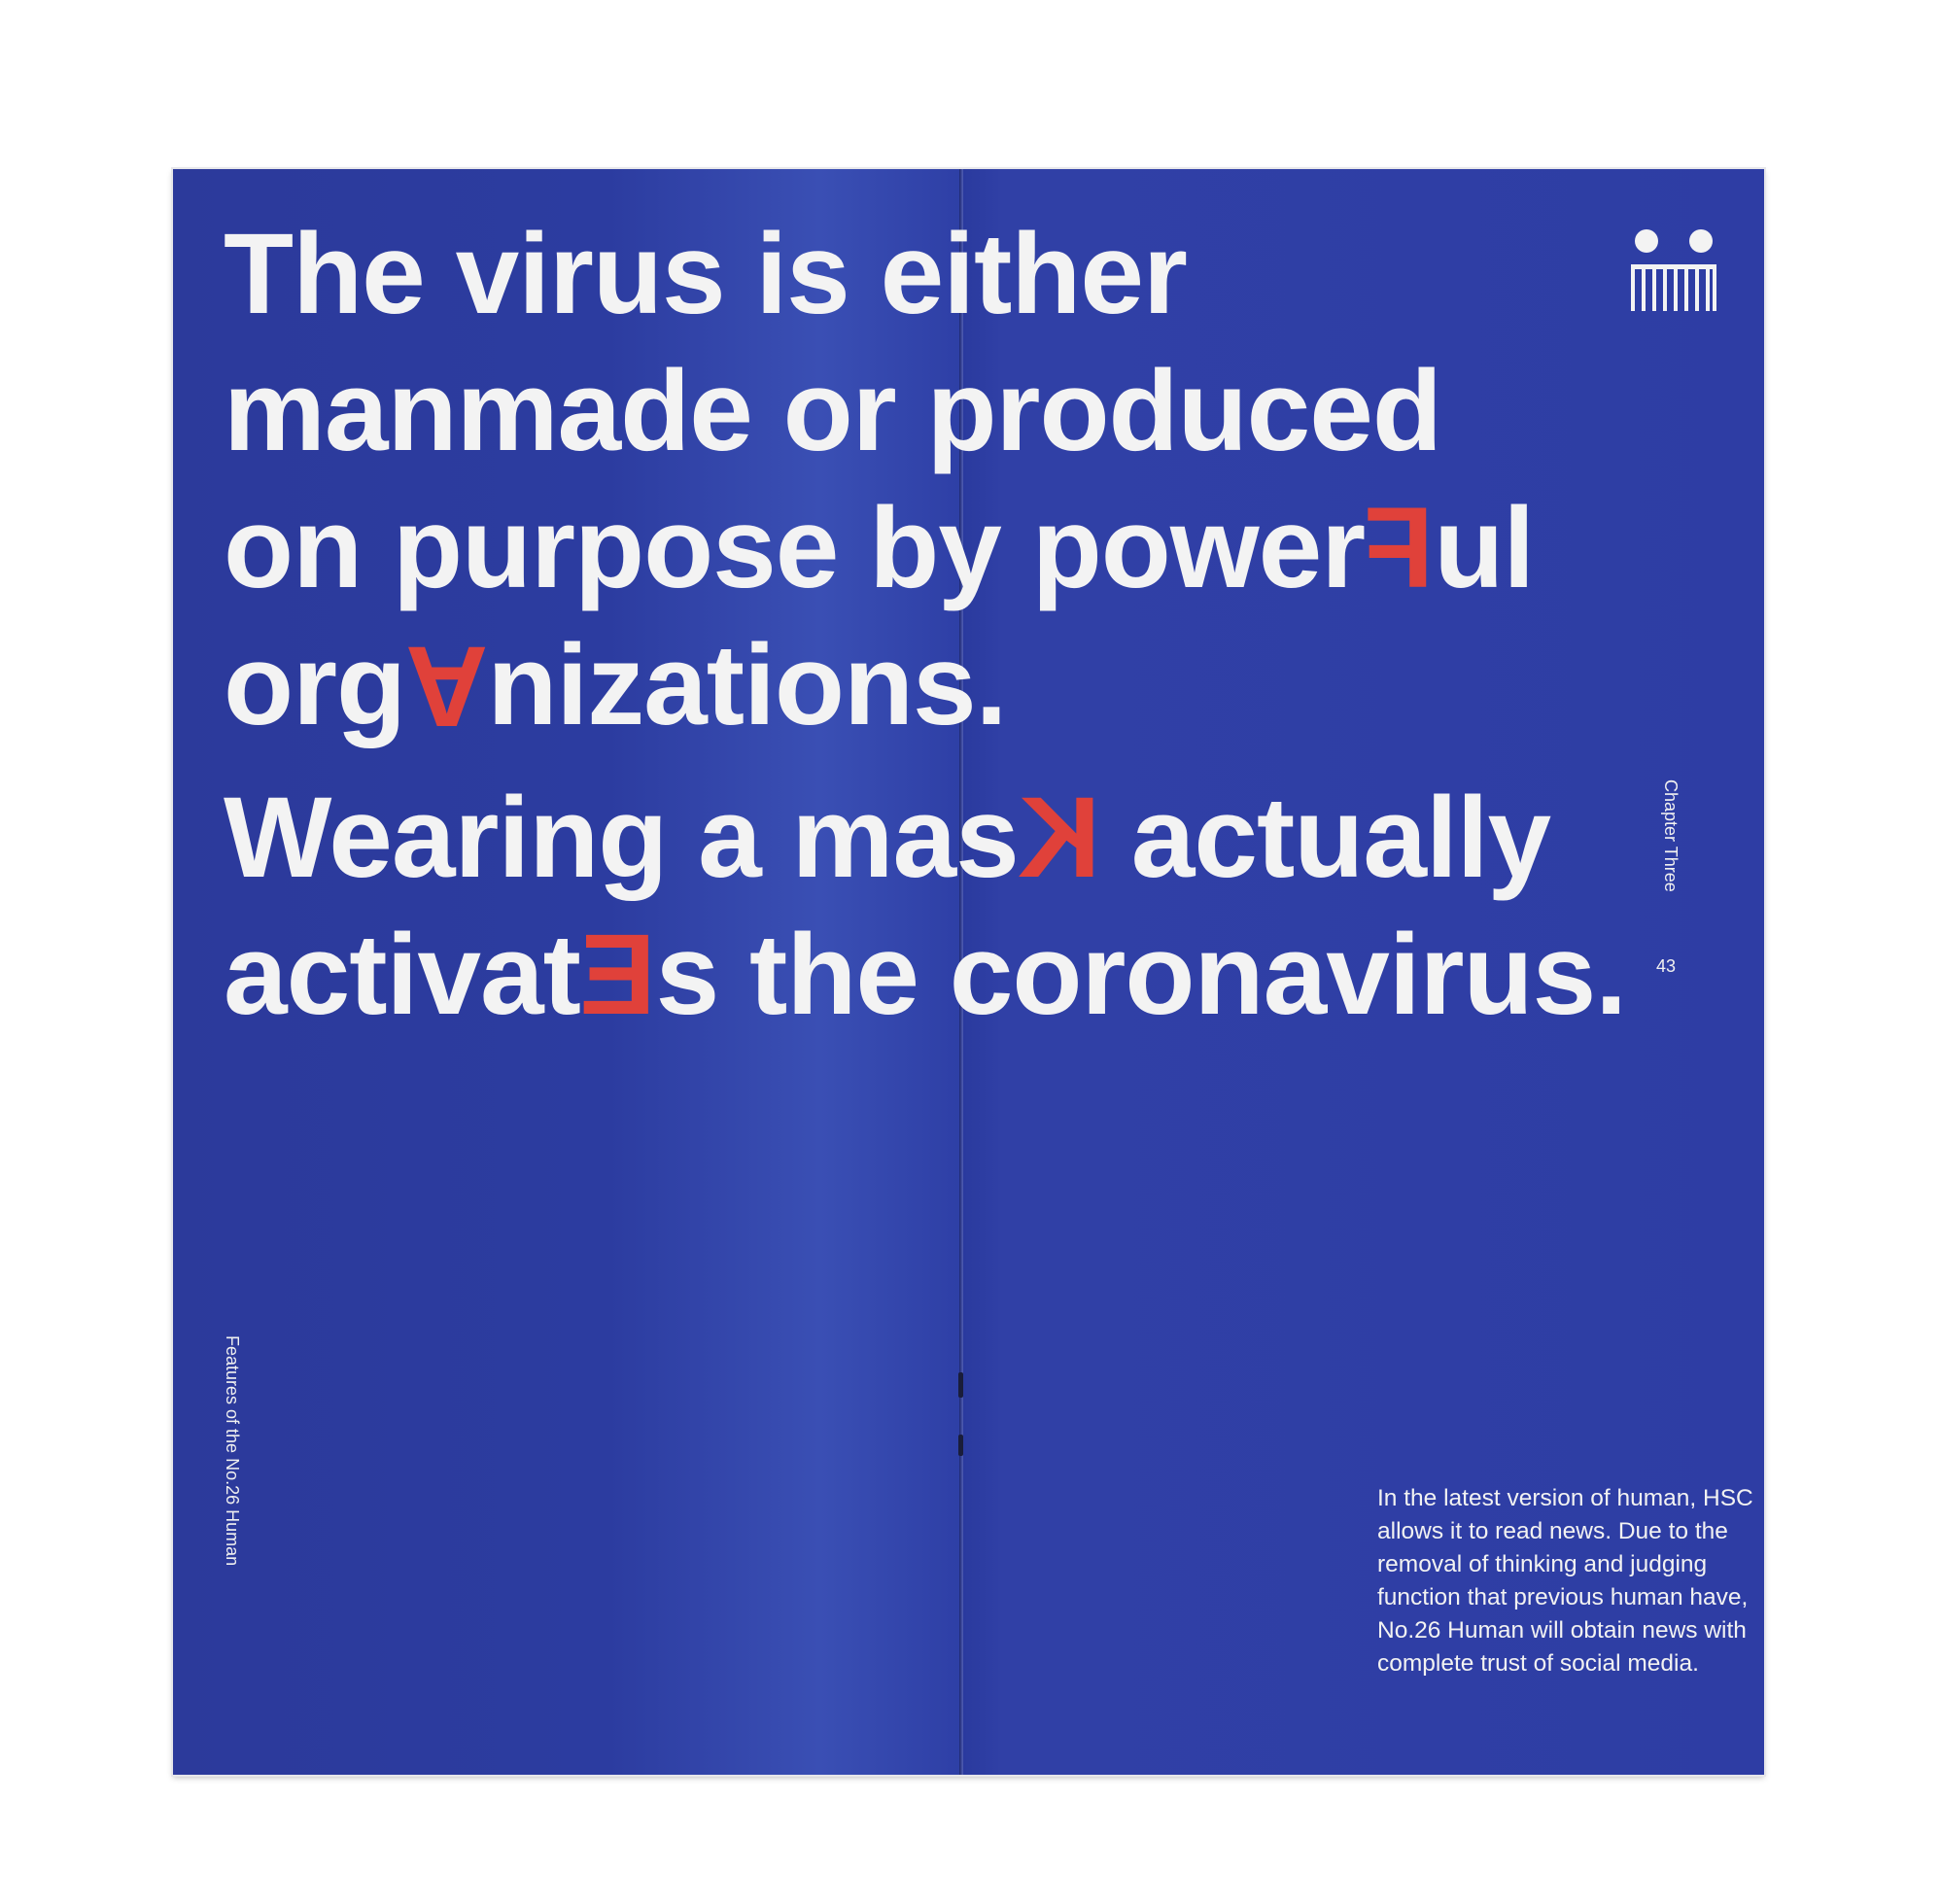 The width and height of the screenshot is (1941, 1904). I want to click on headline-line: on purpose by powerFul, so click(952, 548).